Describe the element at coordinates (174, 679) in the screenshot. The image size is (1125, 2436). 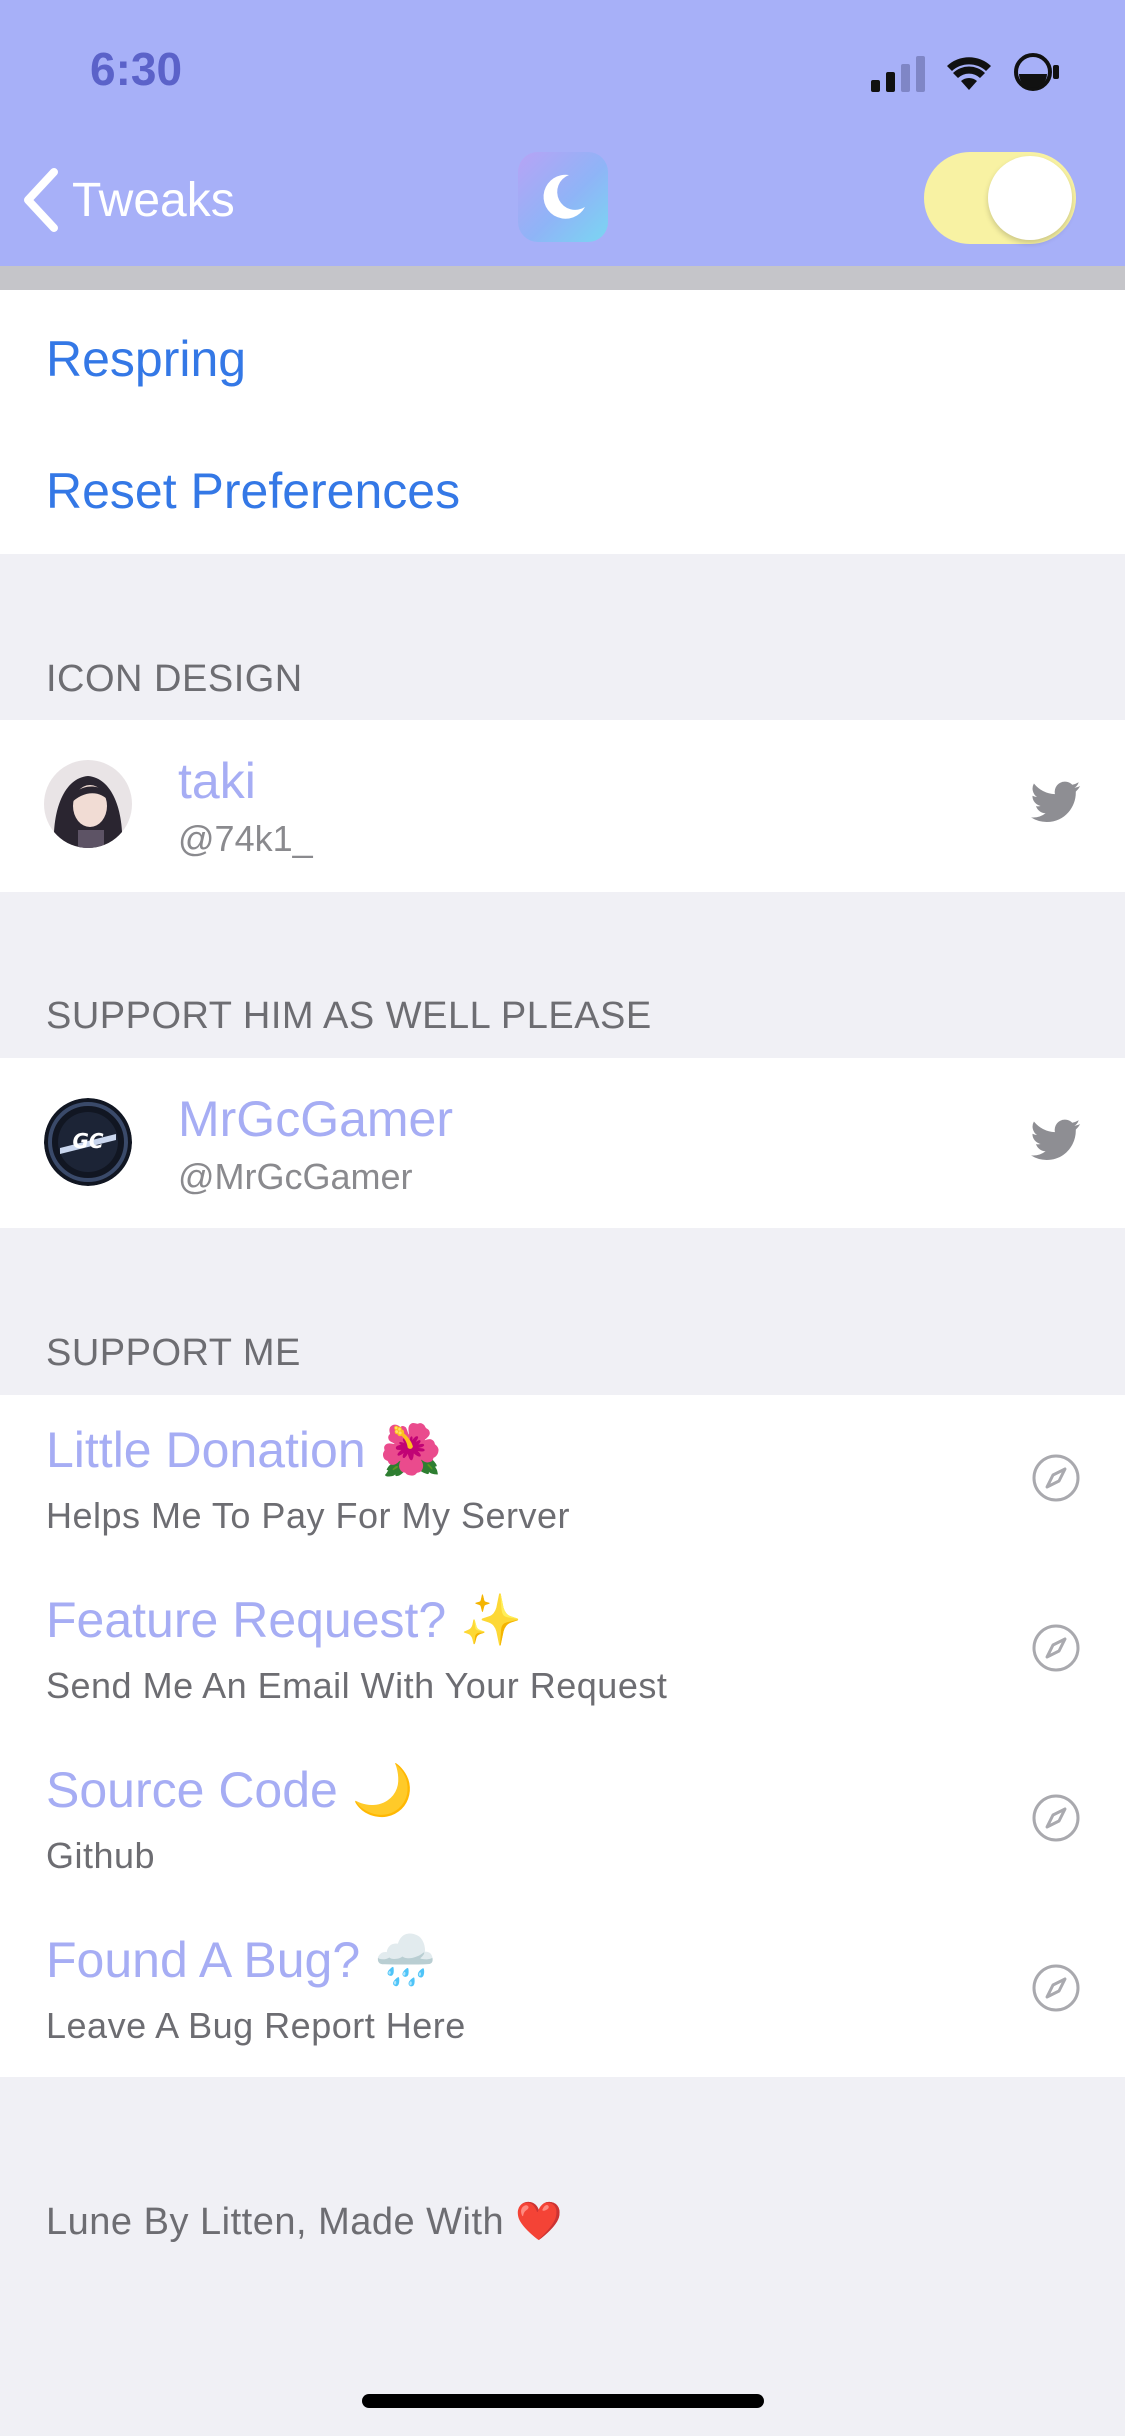
I see `section-header-icon-design: ICON DESIGN` at that location.